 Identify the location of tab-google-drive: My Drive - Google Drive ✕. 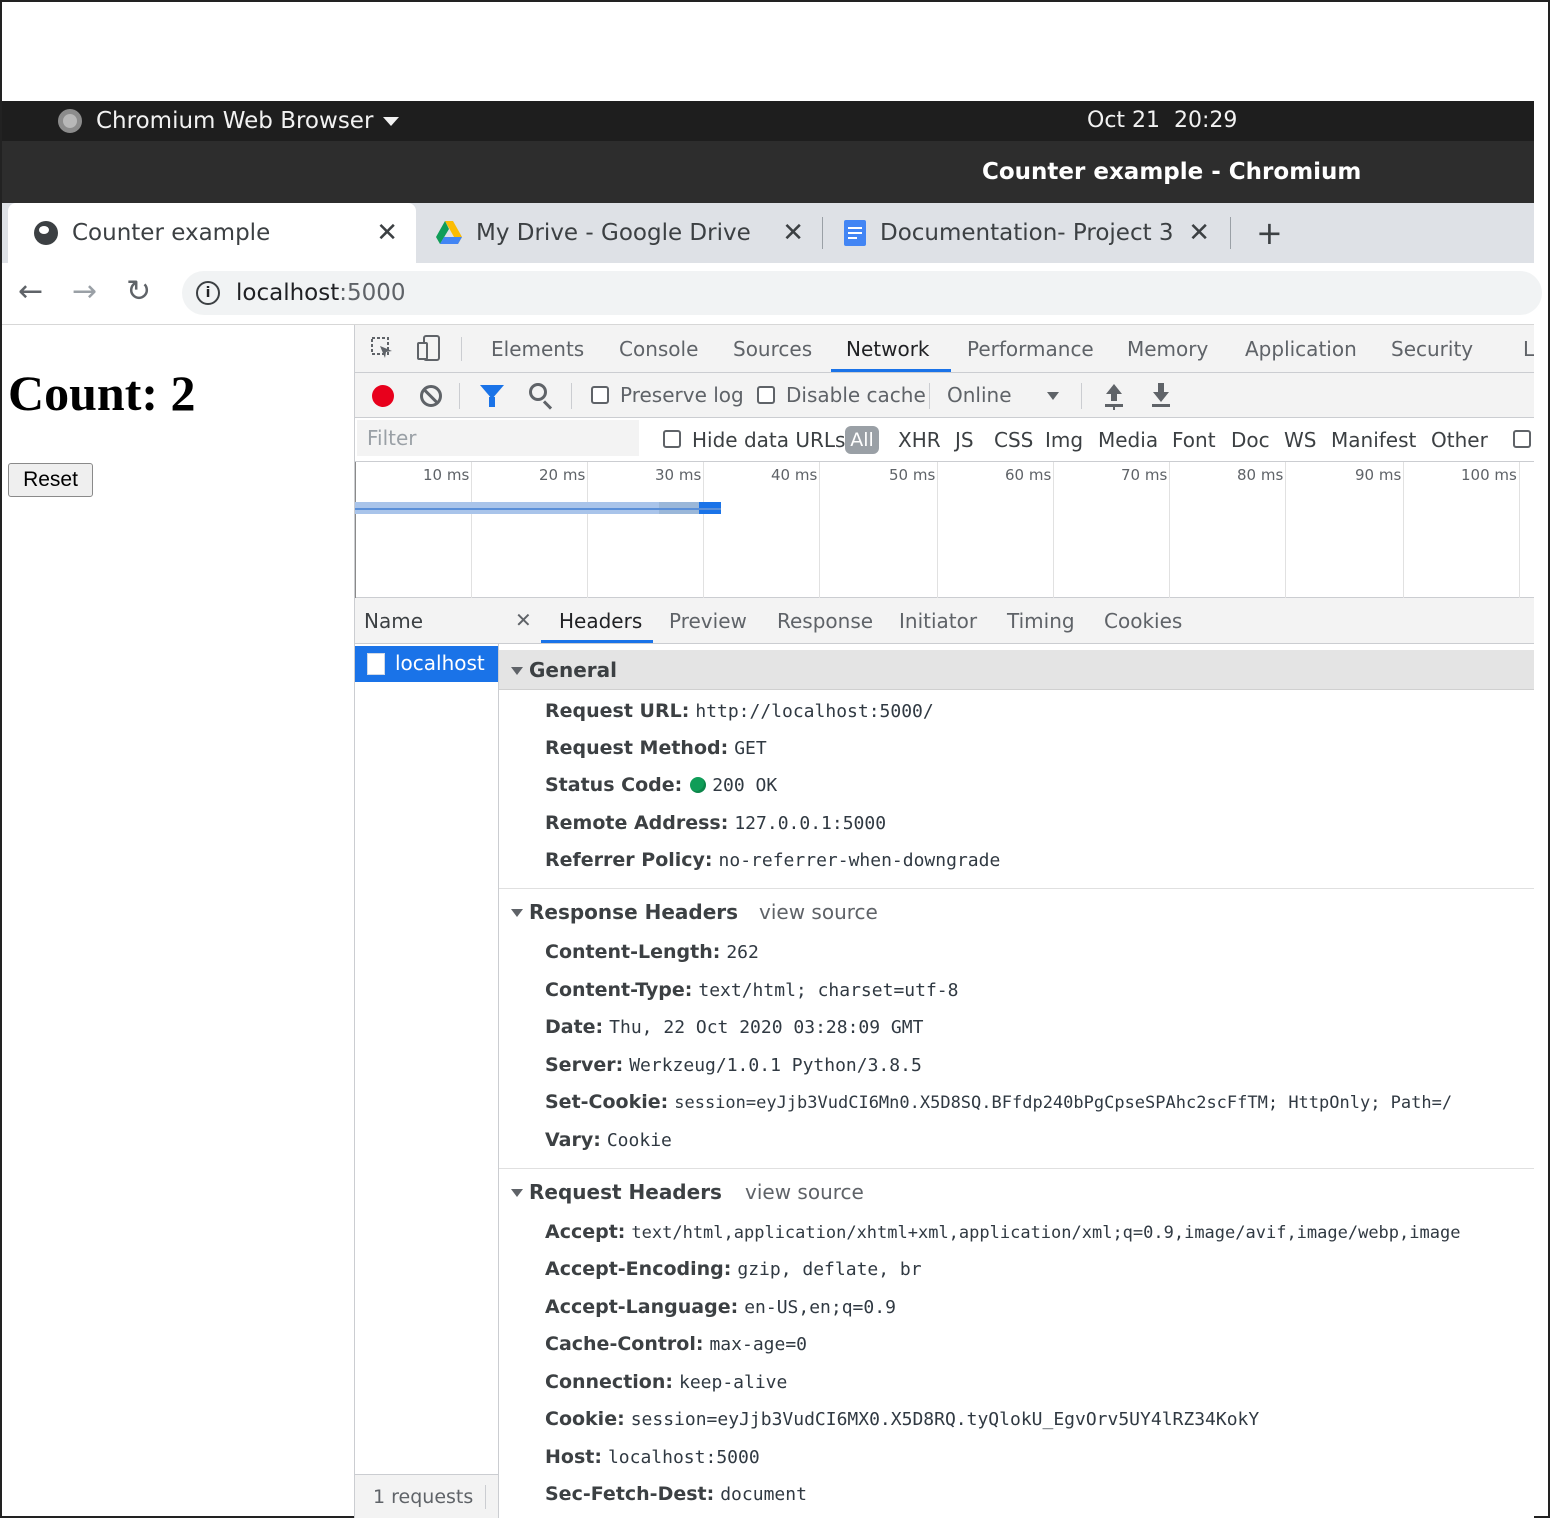
(620, 233).